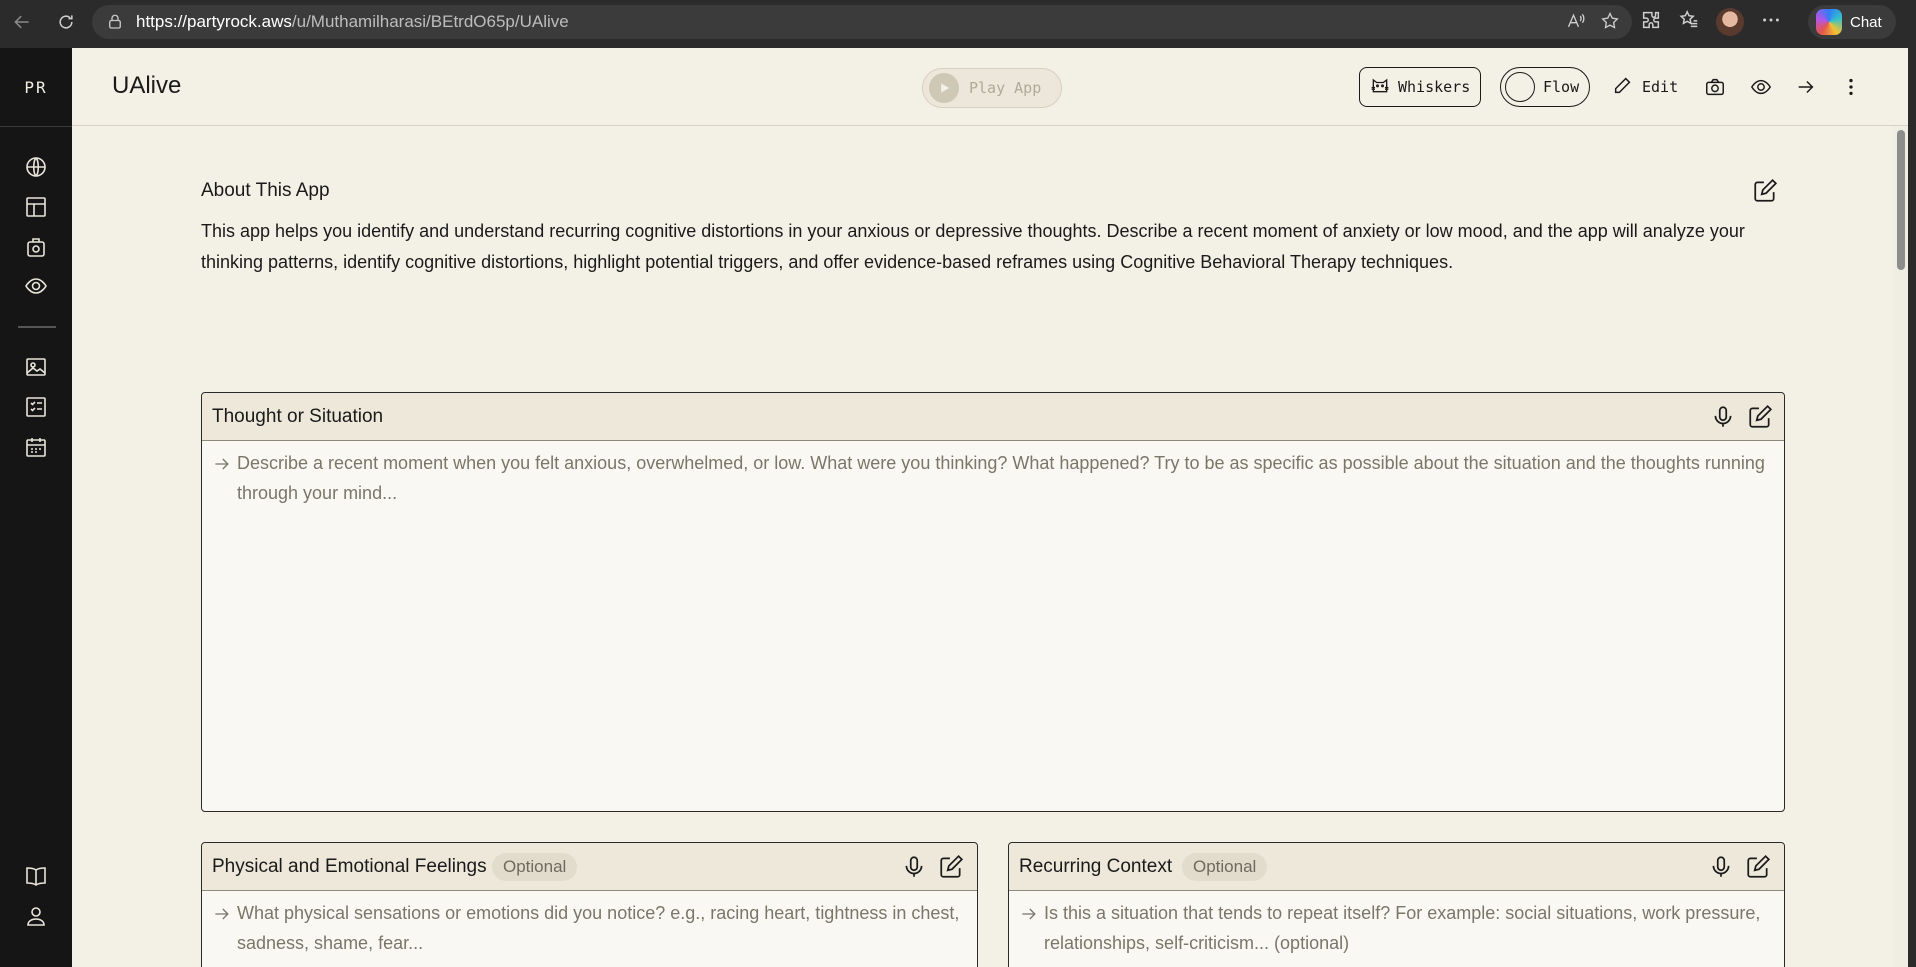 This screenshot has height=967, width=1916. I want to click on profile-avatar, so click(1730, 22).